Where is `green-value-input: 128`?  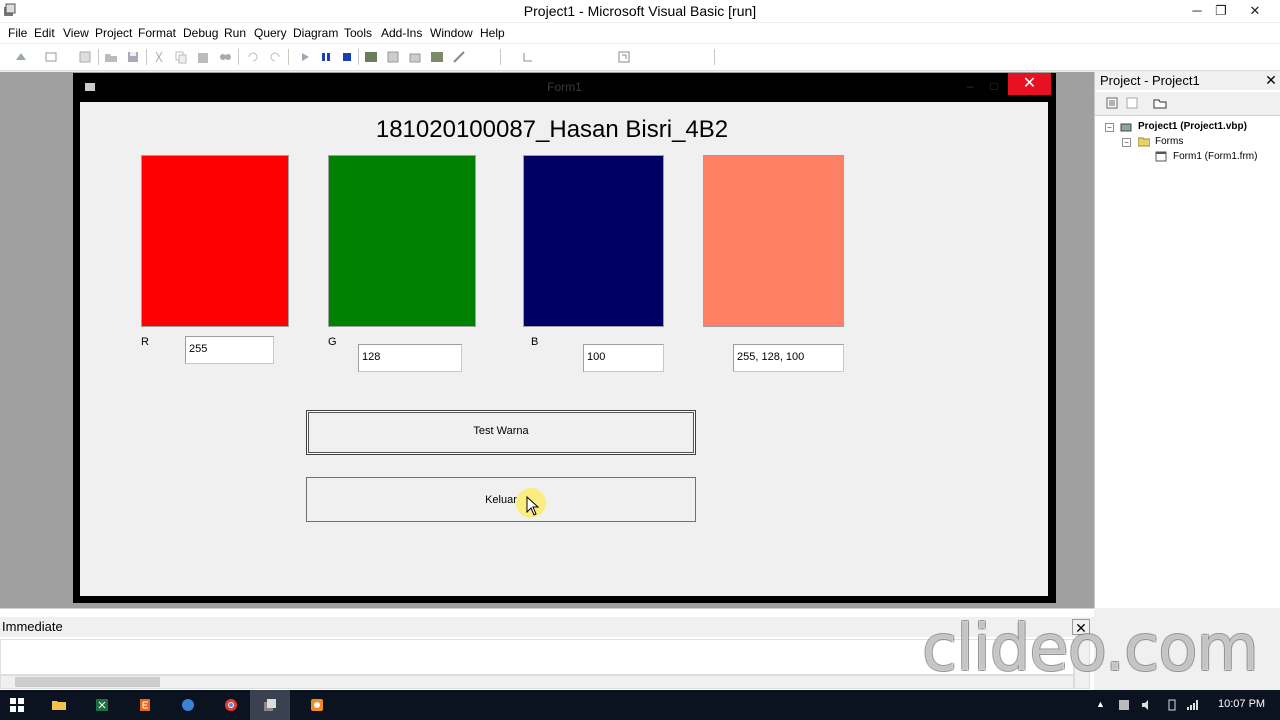
green-value-input: 128 is located at coordinates (410, 358).